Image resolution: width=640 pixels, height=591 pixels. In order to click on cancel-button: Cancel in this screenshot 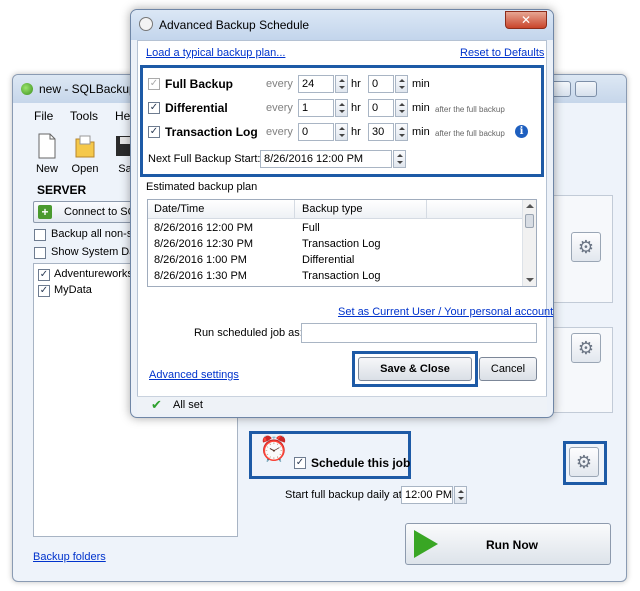, I will do `click(508, 369)`.